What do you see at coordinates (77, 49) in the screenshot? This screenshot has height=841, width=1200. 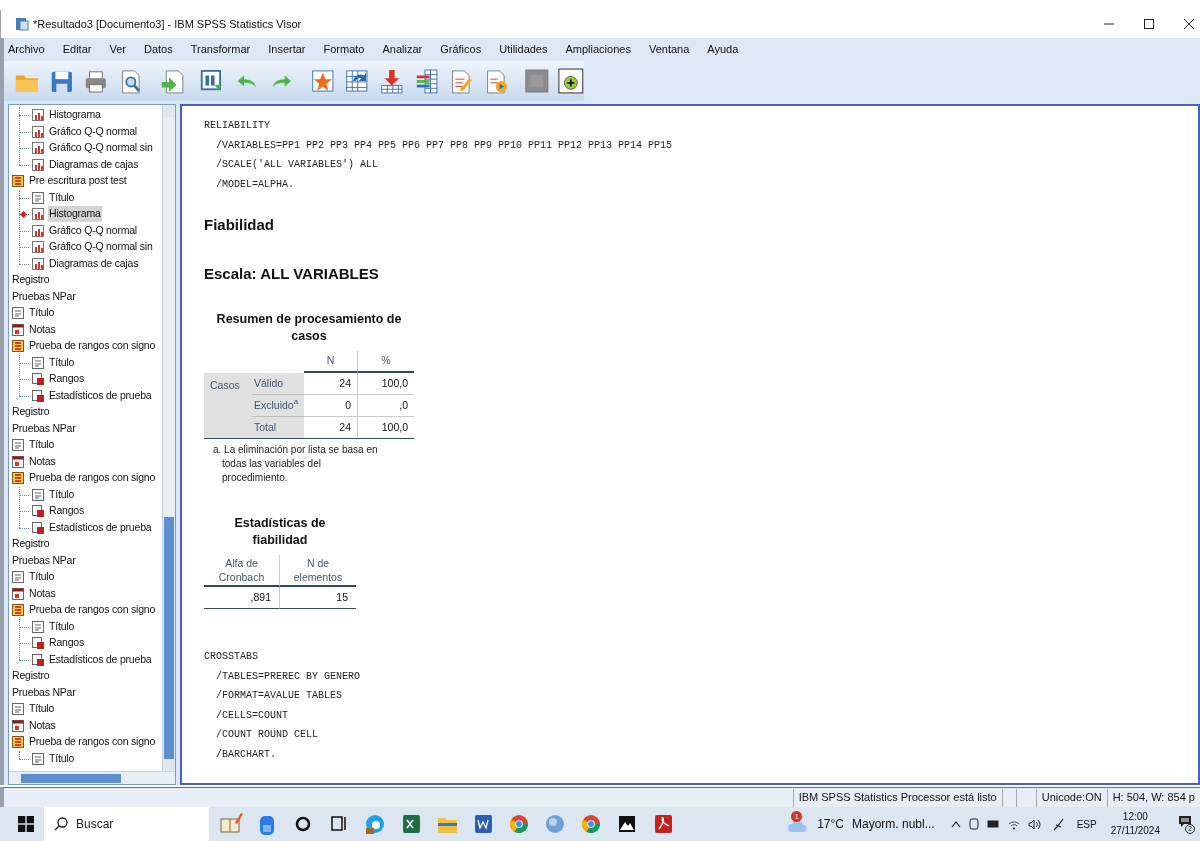 I see `menu-item: Editar` at bounding box center [77, 49].